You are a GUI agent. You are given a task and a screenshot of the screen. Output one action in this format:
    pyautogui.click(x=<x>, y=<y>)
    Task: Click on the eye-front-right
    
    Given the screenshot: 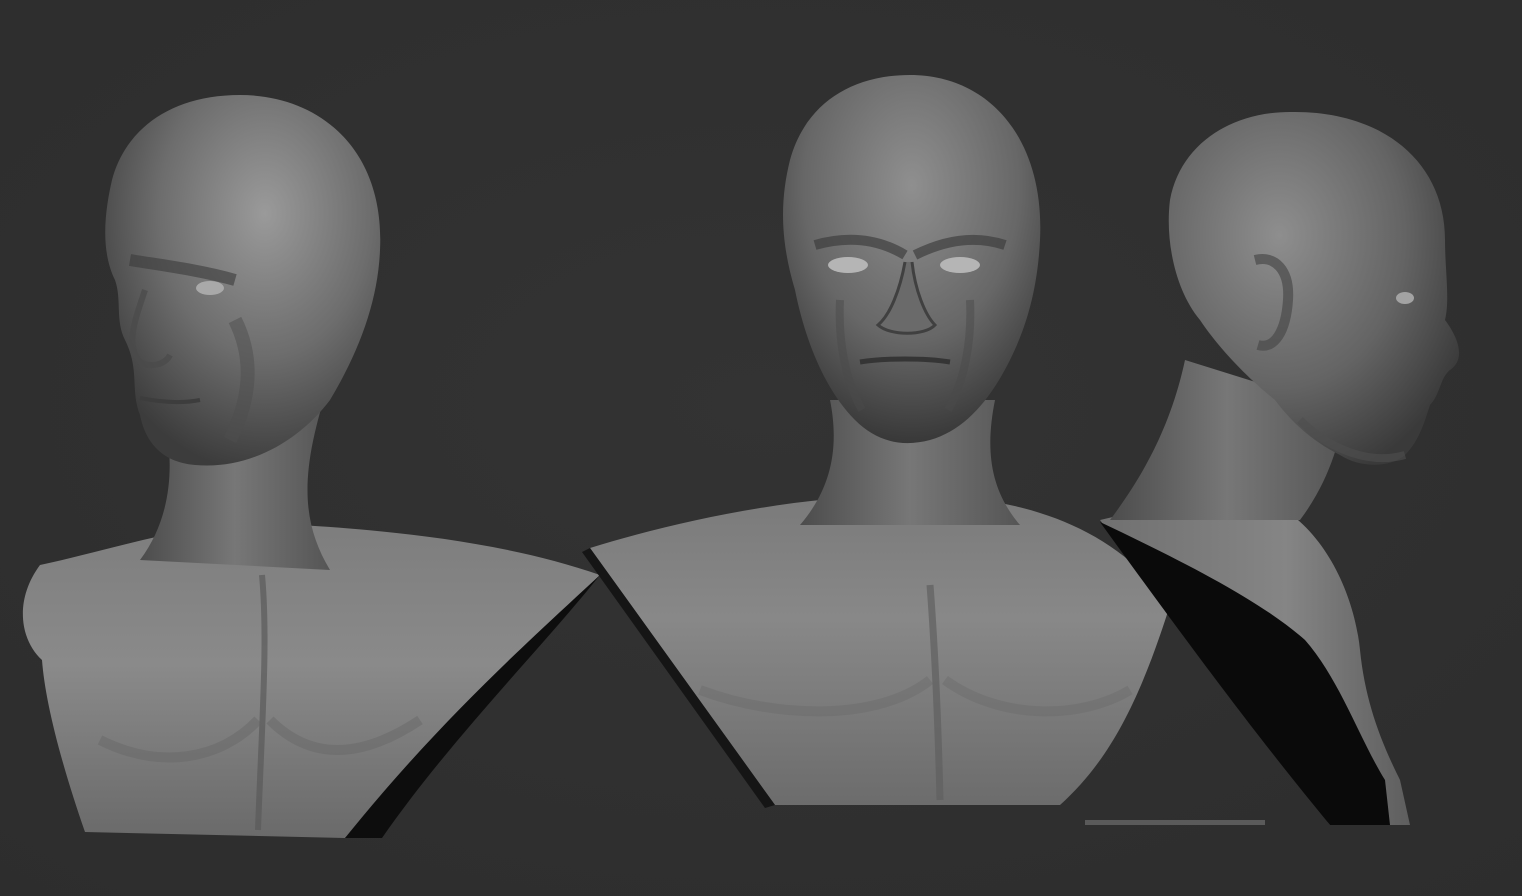 What is the action you would take?
    pyautogui.click(x=960, y=265)
    